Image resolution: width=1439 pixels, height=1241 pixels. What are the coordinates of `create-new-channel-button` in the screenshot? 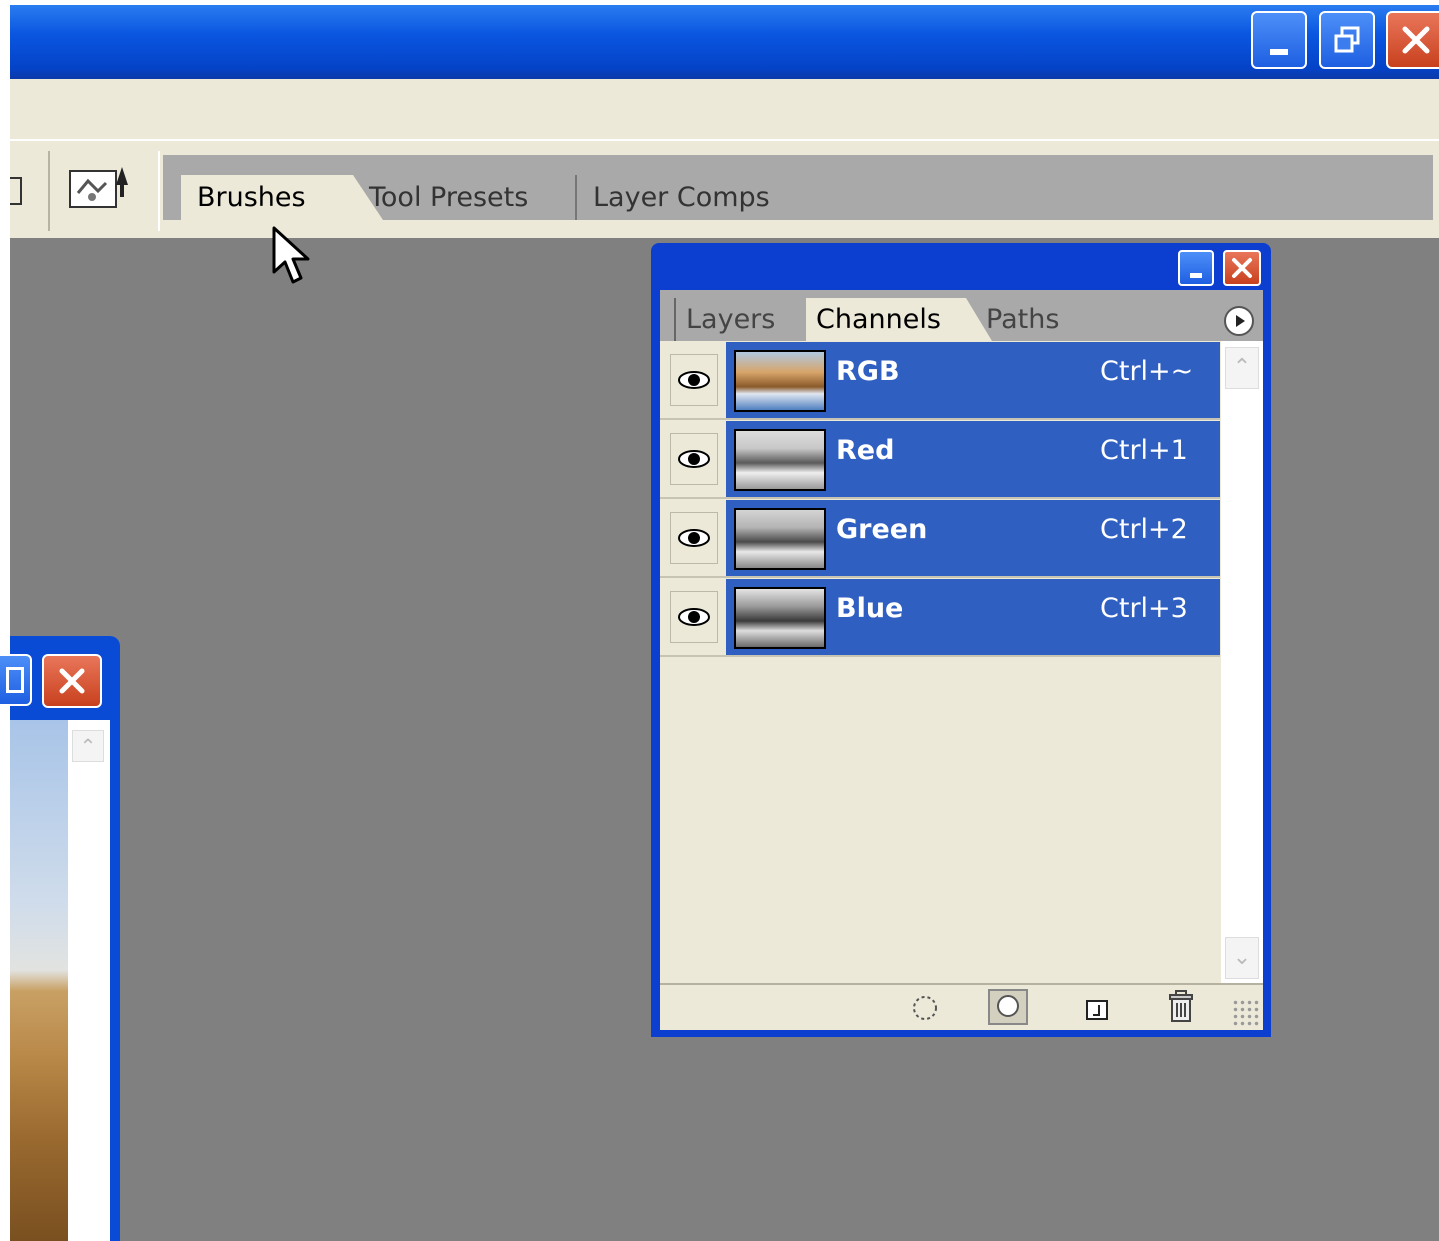 It's located at (1099, 1008).